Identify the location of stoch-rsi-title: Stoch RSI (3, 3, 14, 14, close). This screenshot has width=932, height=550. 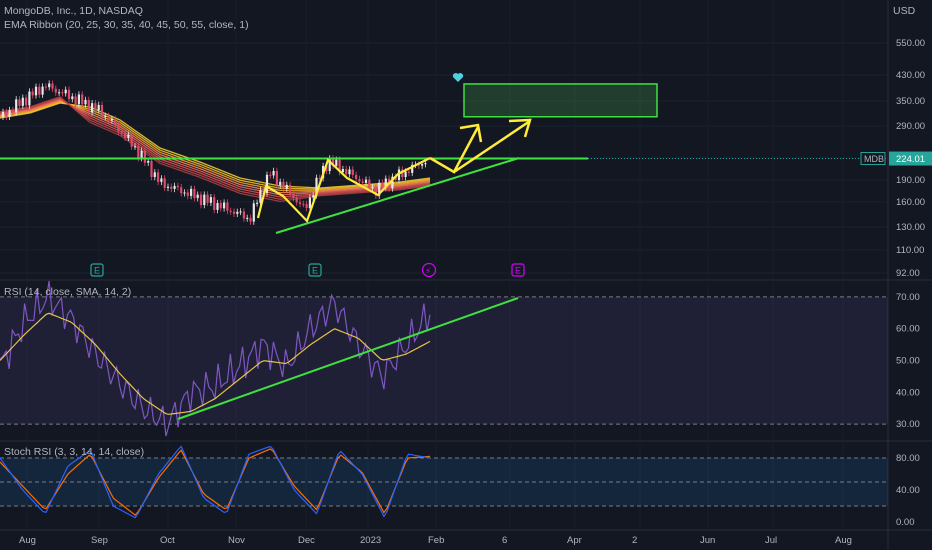
(74, 452).